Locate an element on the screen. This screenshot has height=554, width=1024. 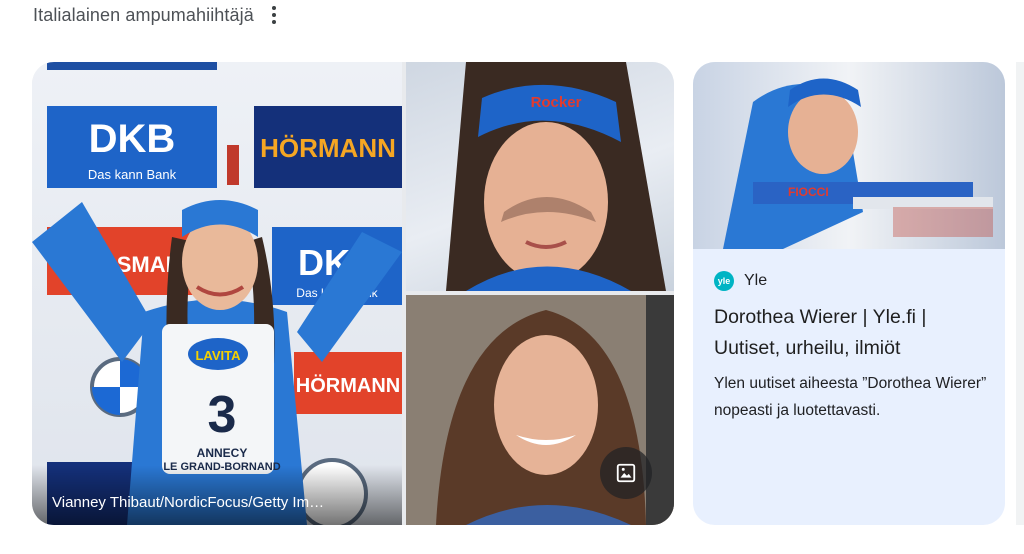
card-source: yle Yle is located at coordinates (740, 281).